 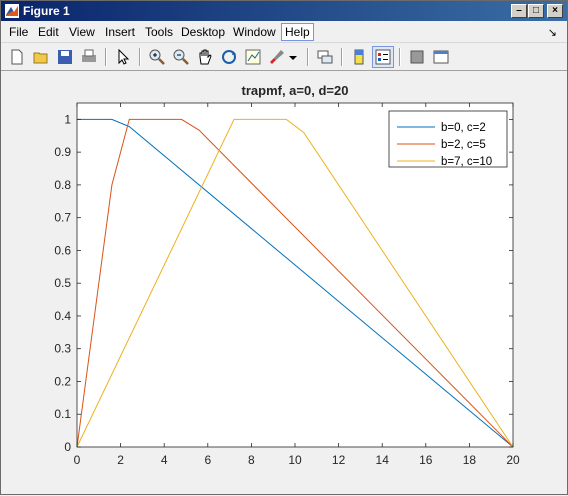 What do you see at coordinates (18, 32) in the screenshot?
I see `menu-file: File` at bounding box center [18, 32].